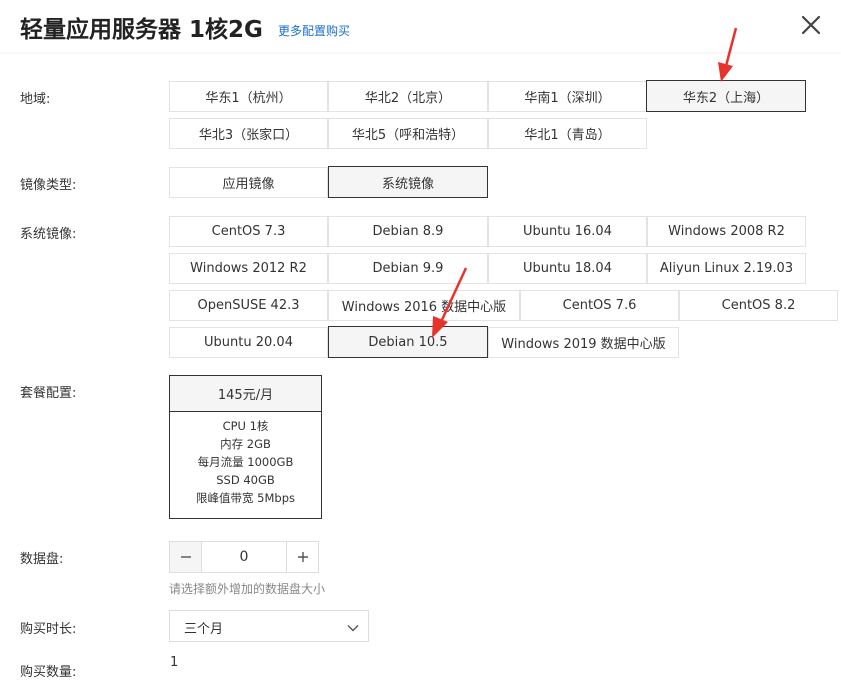 Image resolution: width=841 pixels, height=693 pixels. I want to click on region-option: 华东1（杭州）, so click(248, 96).